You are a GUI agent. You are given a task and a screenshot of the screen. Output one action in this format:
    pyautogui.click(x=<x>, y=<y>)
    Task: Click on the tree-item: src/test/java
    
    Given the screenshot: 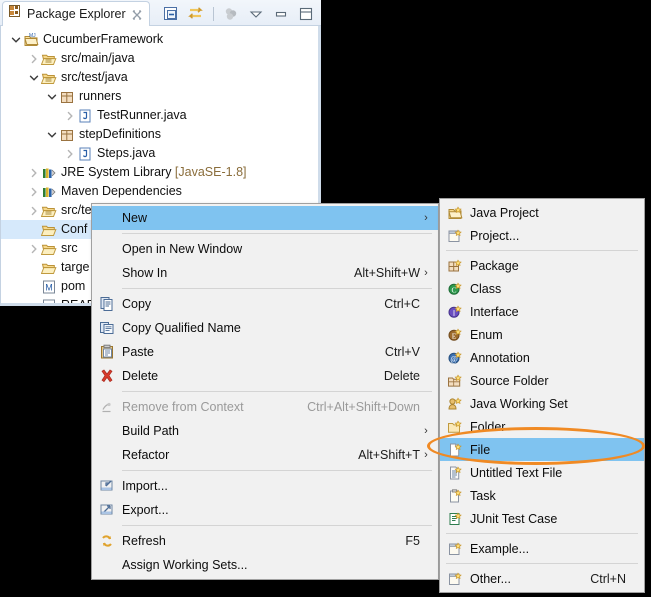 What is the action you would take?
    pyautogui.click(x=159, y=77)
    